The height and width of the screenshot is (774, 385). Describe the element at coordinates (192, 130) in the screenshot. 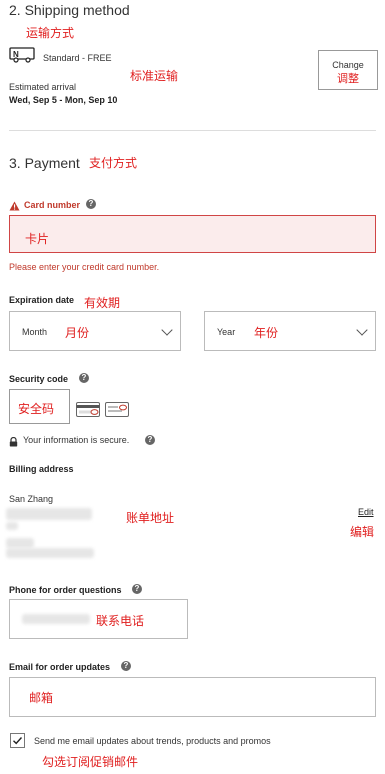

I see `section-divider` at that location.